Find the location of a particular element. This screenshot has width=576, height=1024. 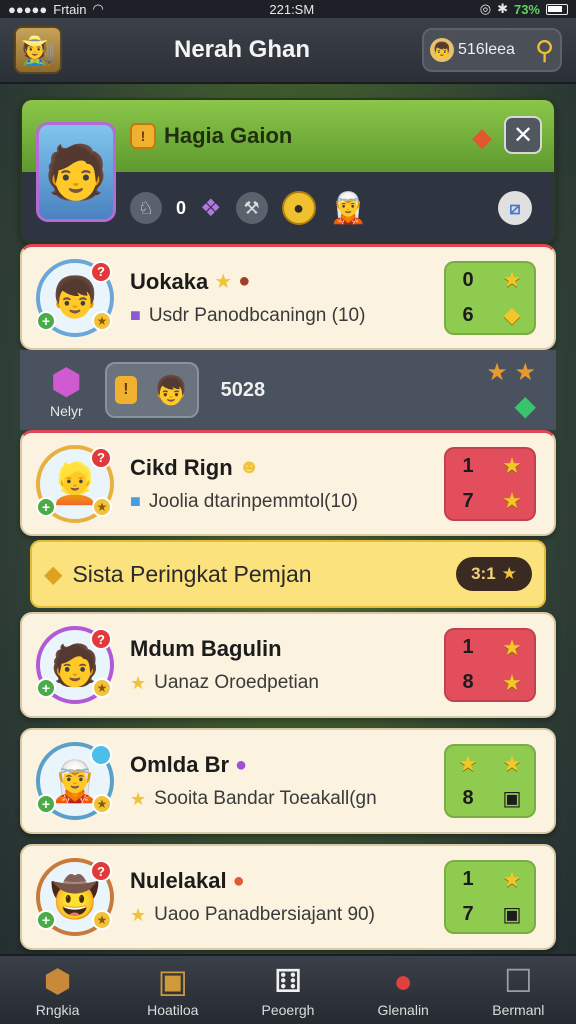

banner-badge: 3:1 ★ is located at coordinates (494, 574).